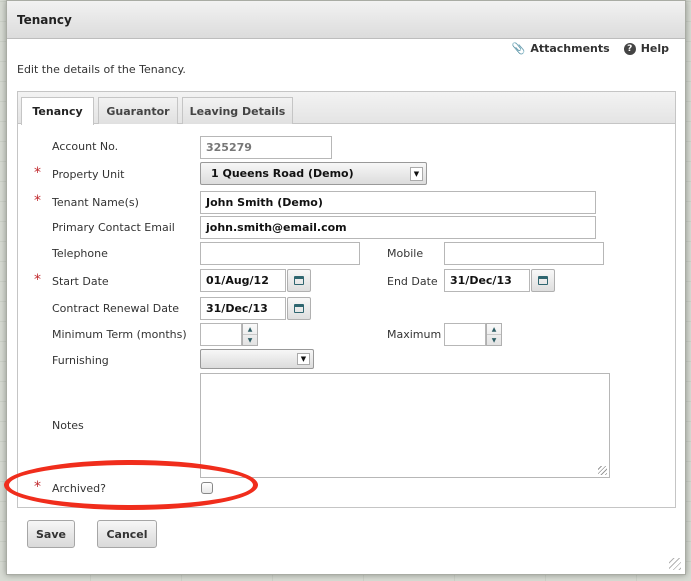 The width and height of the screenshot is (691, 581). I want to click on start-date-input: 01/Aug/12, so click(243, 280).